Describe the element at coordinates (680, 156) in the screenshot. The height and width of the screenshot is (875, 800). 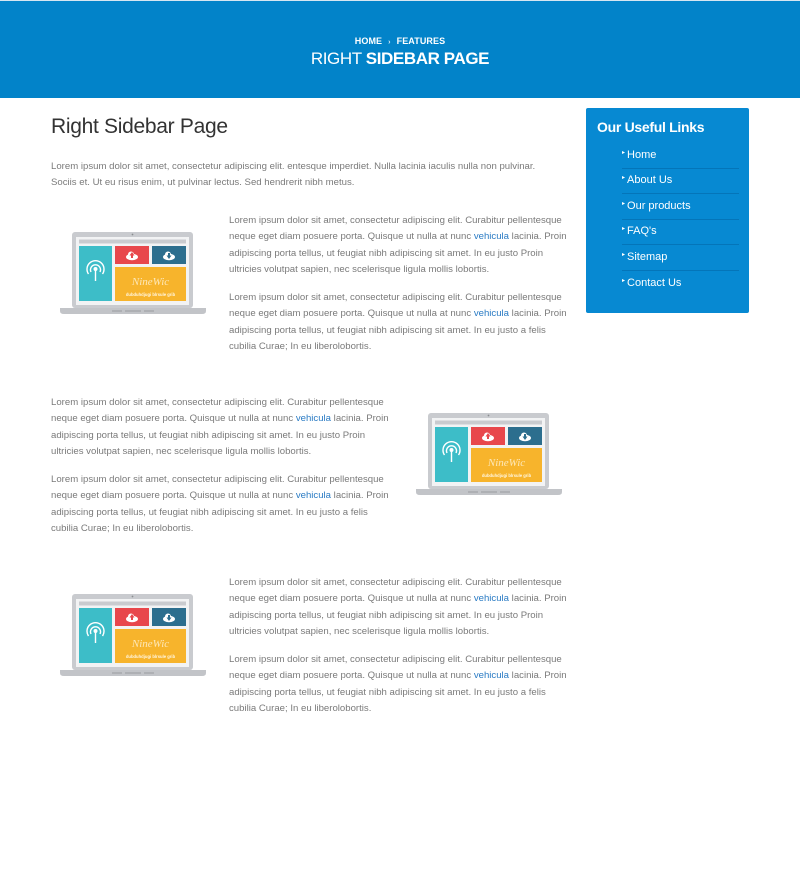
I see `sidebar-link-home: ▸ Home` at that location.